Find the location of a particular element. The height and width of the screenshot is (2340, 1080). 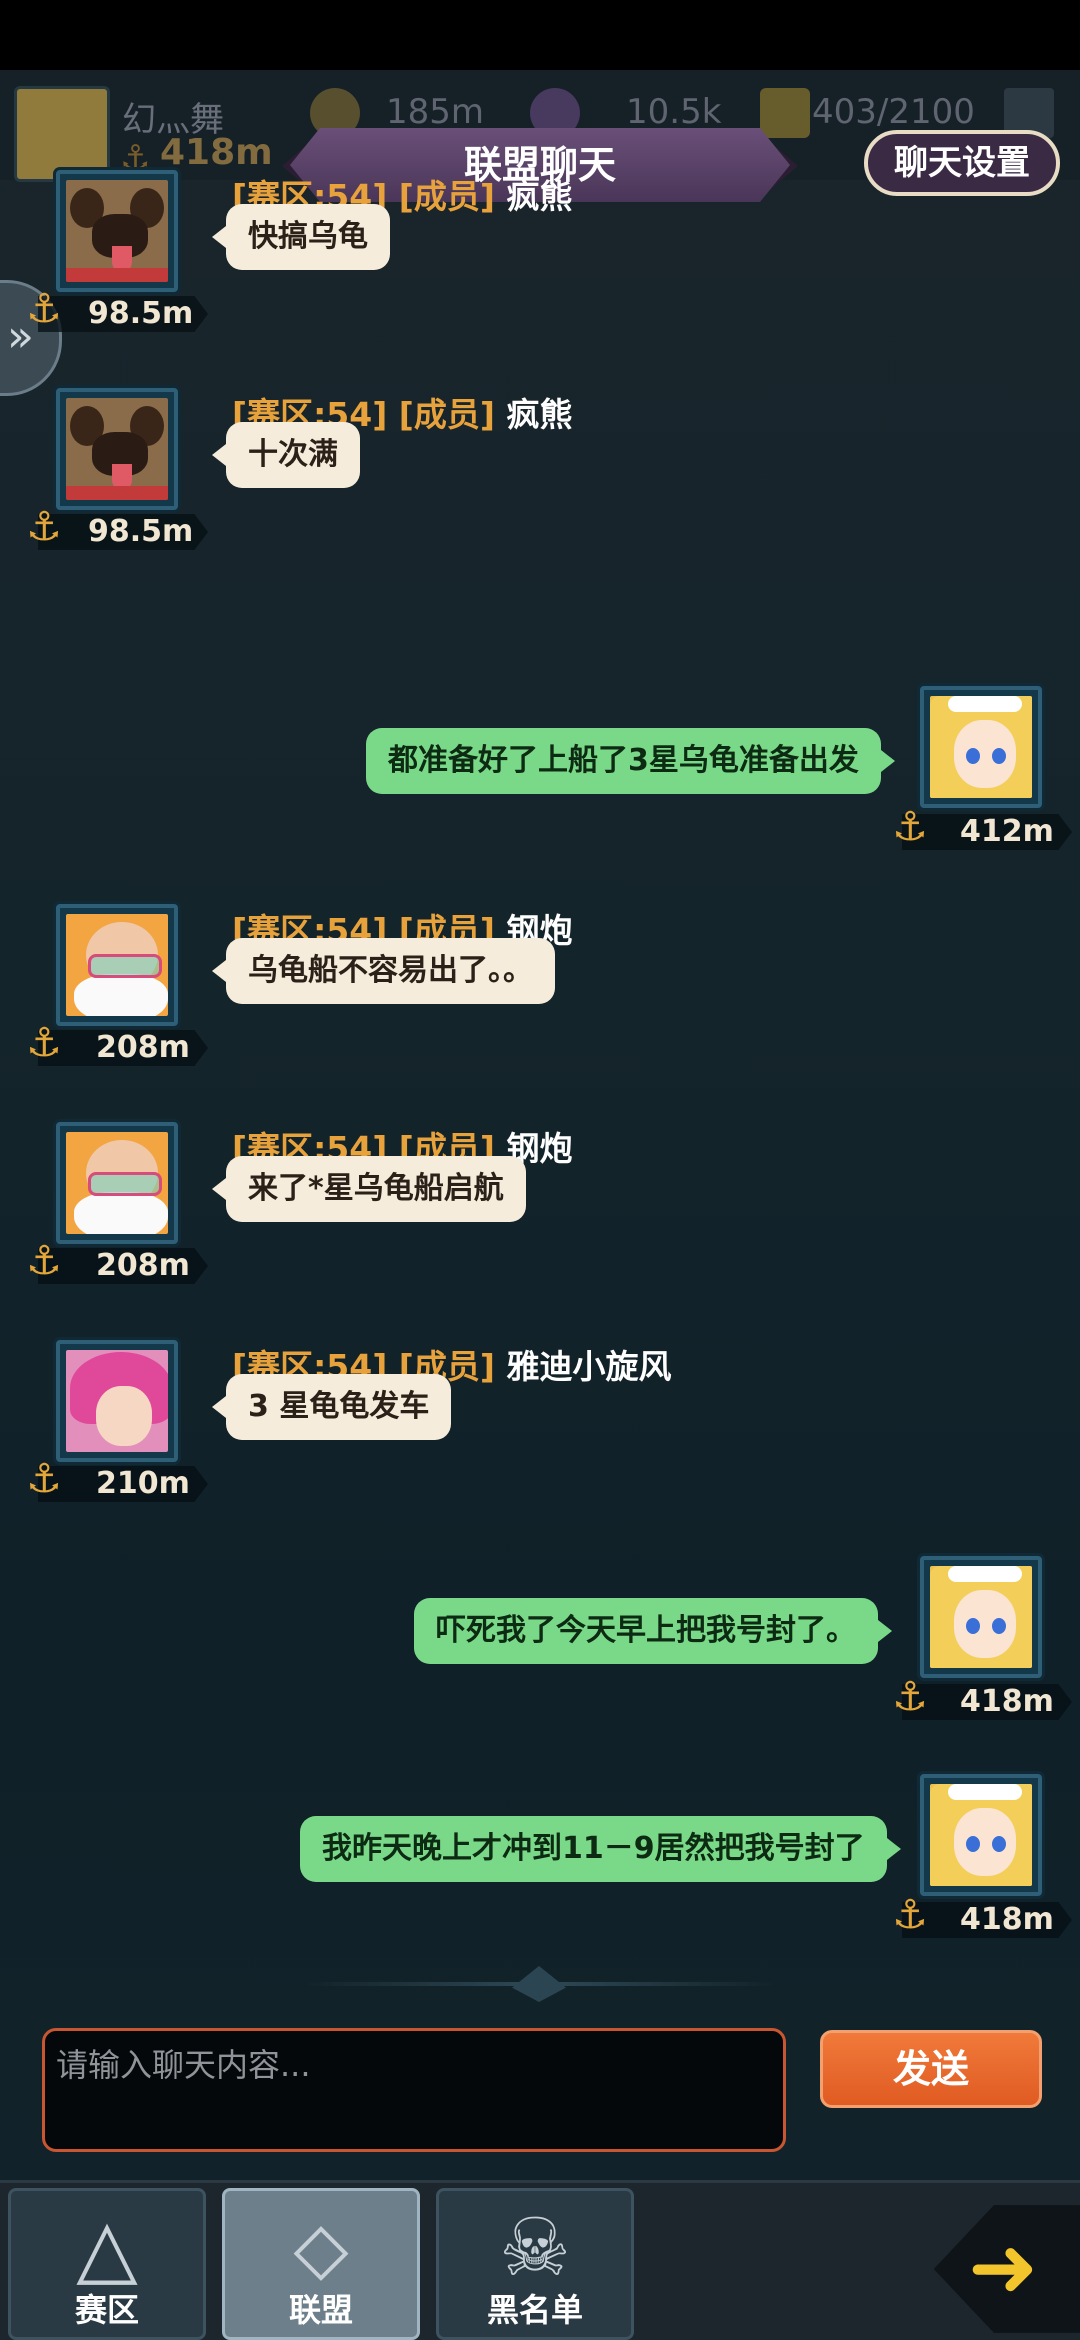

chat-settings-button: 聊天设置 is located at coordinates (962, 163).